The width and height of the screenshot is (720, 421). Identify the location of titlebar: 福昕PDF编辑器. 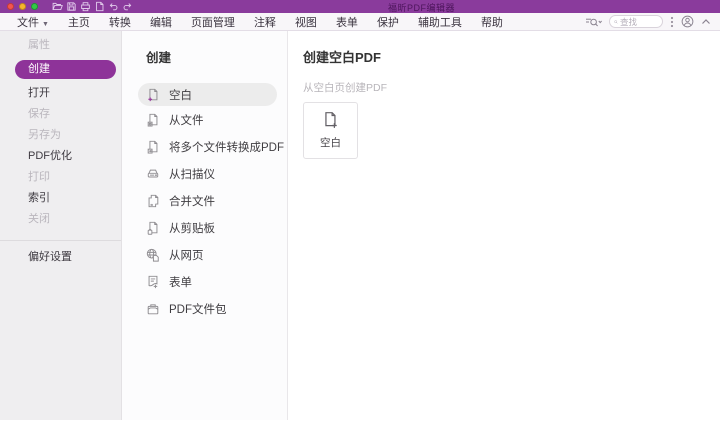
(360, 6).